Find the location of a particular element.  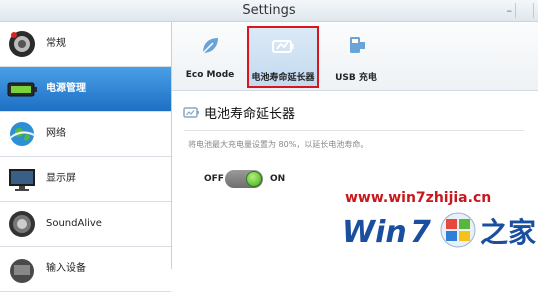

watermark-logo: Win 7 之家 is located at coordinates (439, 231).